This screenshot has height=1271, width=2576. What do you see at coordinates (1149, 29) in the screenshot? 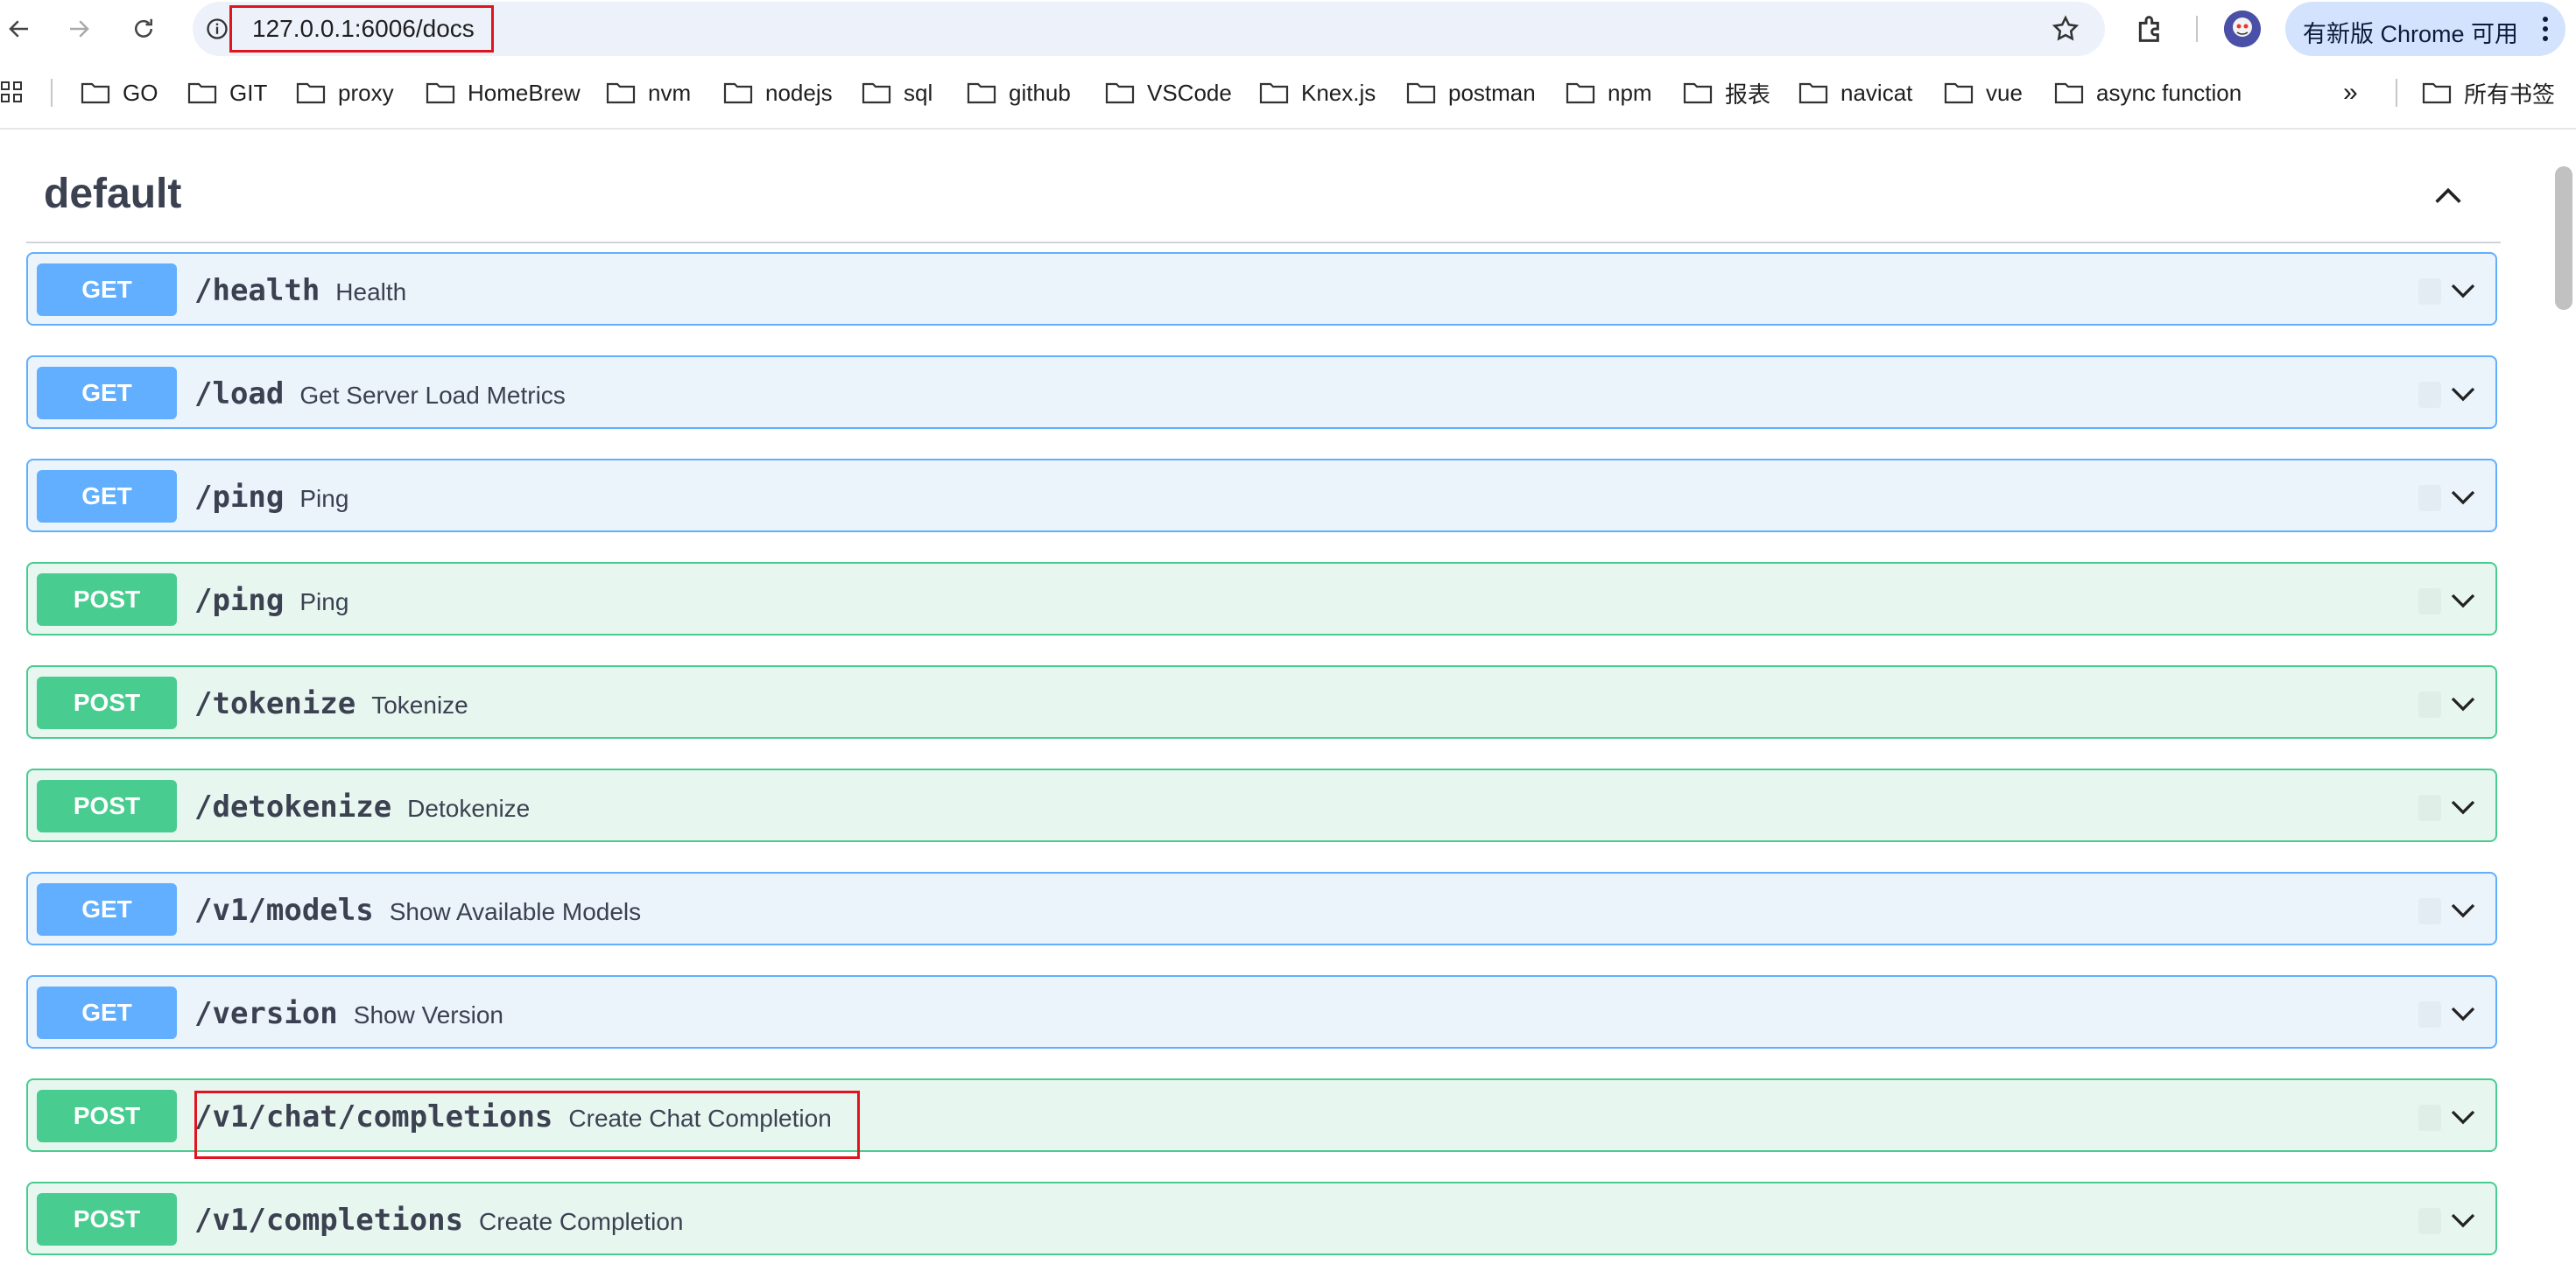
I see `address-bar: 127.0.0.1:6006/docs` at bounding box center [1149, 29].